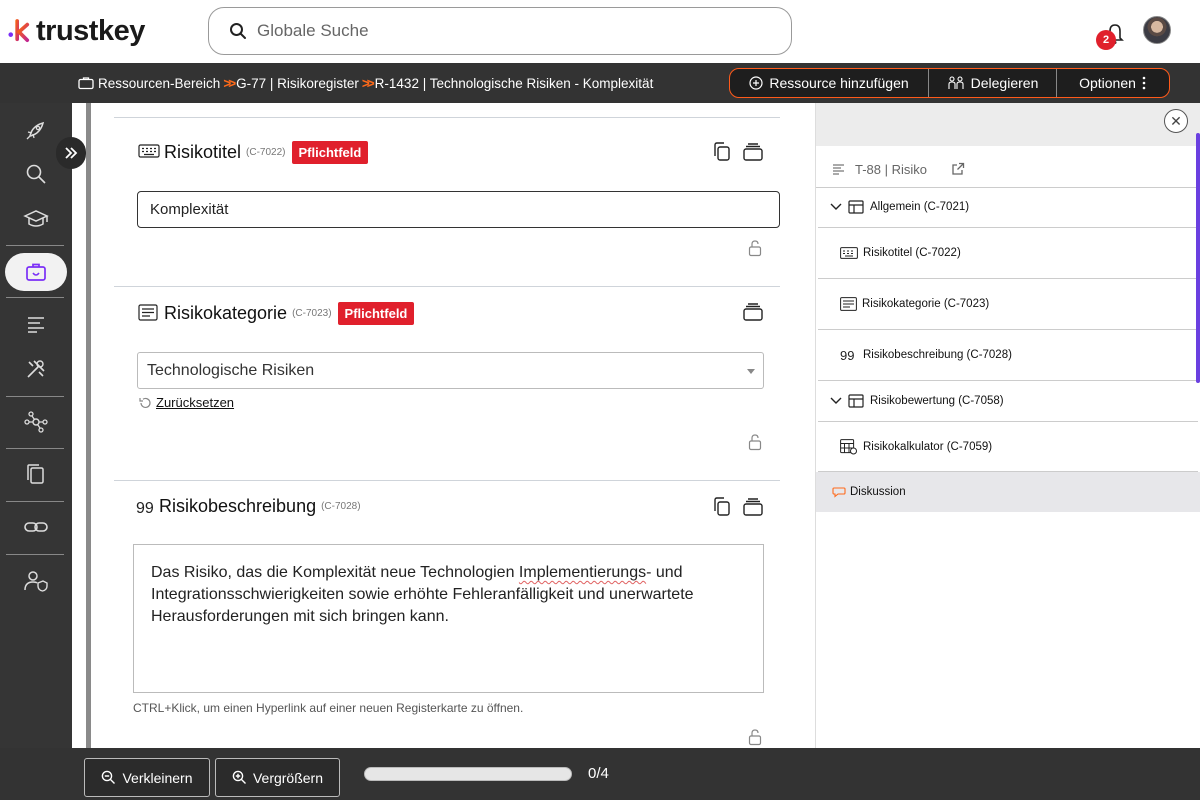  What do you see at coordinates (266, 152) in the screenshot?
I see `field-code: (C-7022)` at bounding box center [266, 152].